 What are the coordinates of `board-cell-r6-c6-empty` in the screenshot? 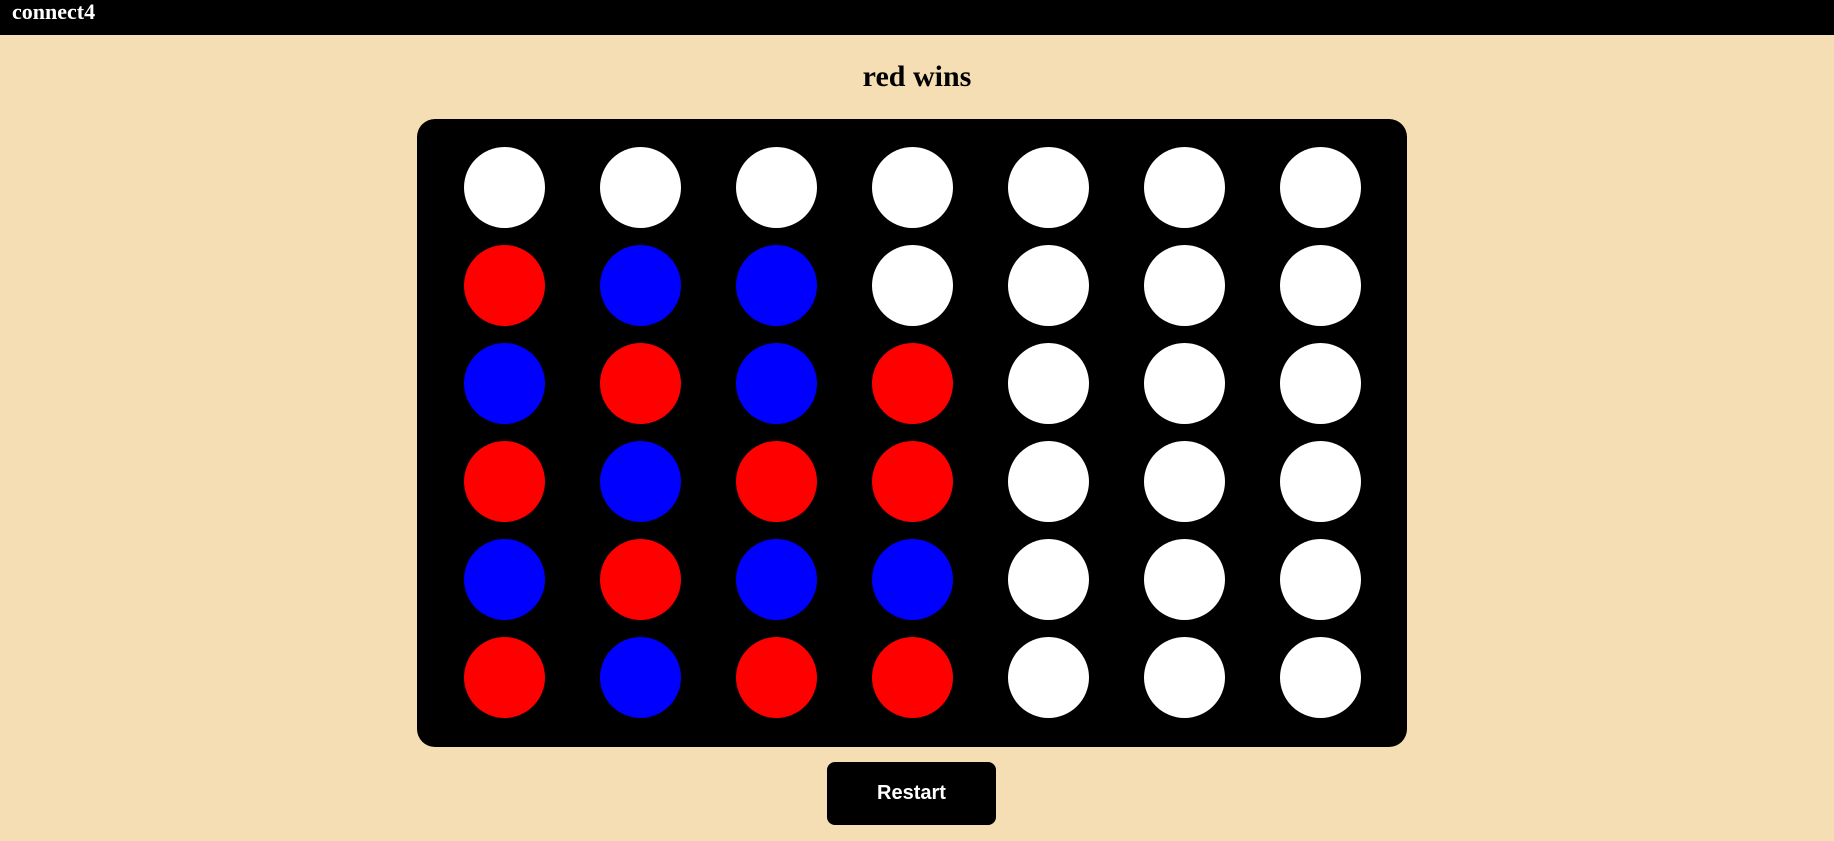 It's located at (1184, 677).